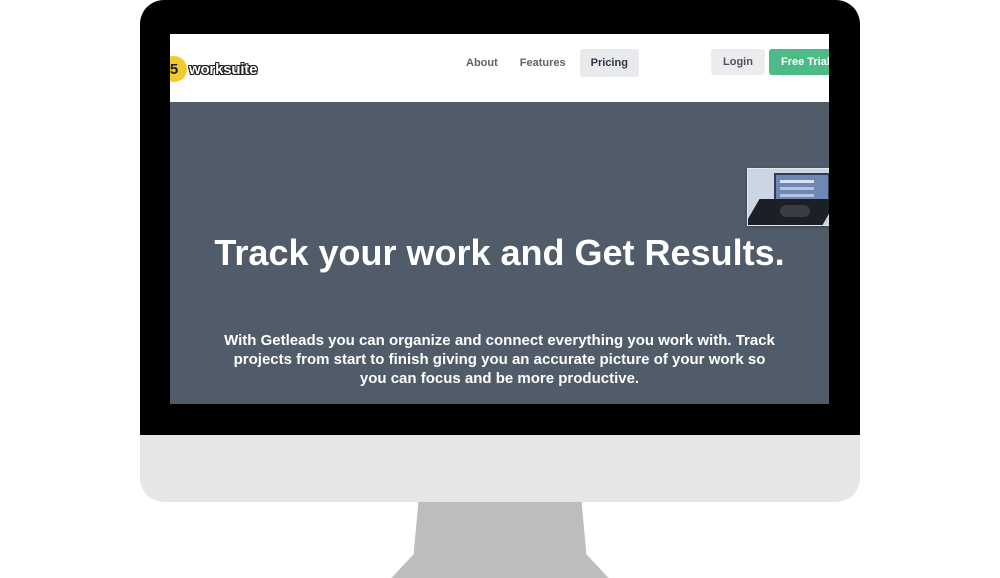 The image size is (1000, 578). I want to click on hand-graphic, so click(795, 211).